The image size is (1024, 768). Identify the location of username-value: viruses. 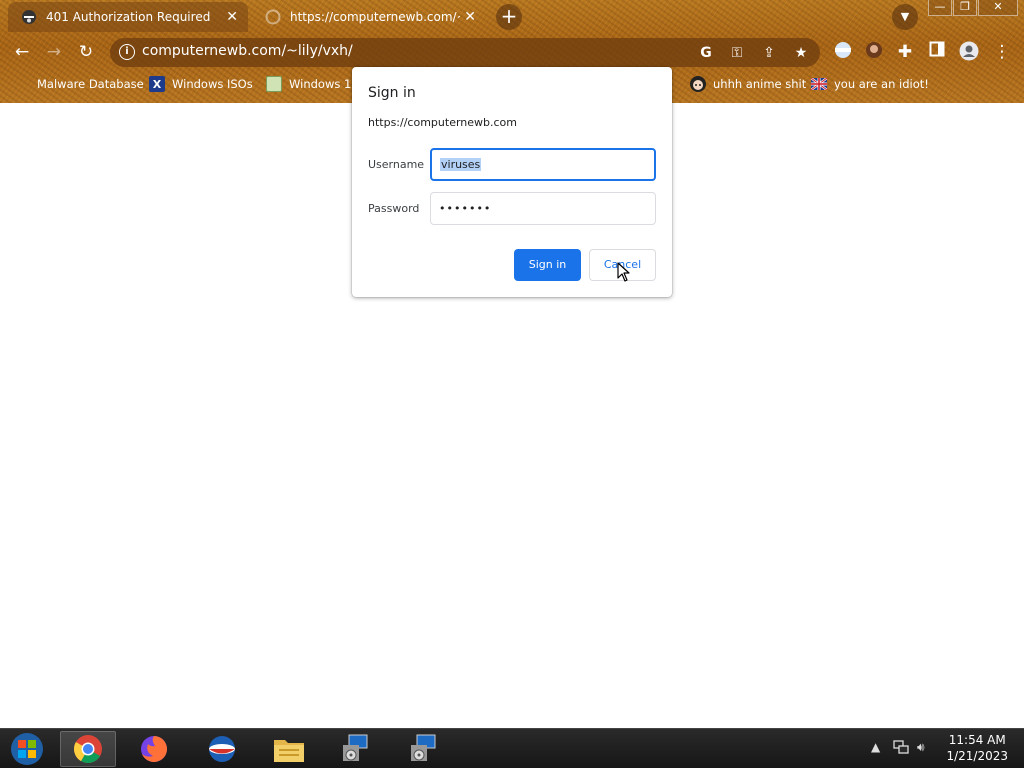
(461, 164).